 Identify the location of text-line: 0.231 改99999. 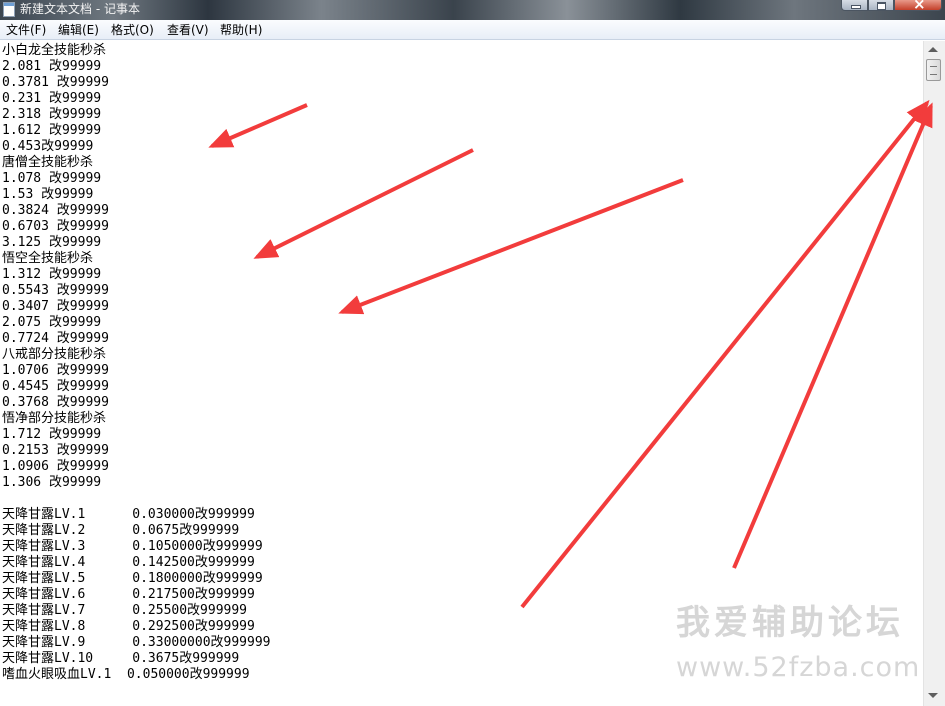
(52, 98).